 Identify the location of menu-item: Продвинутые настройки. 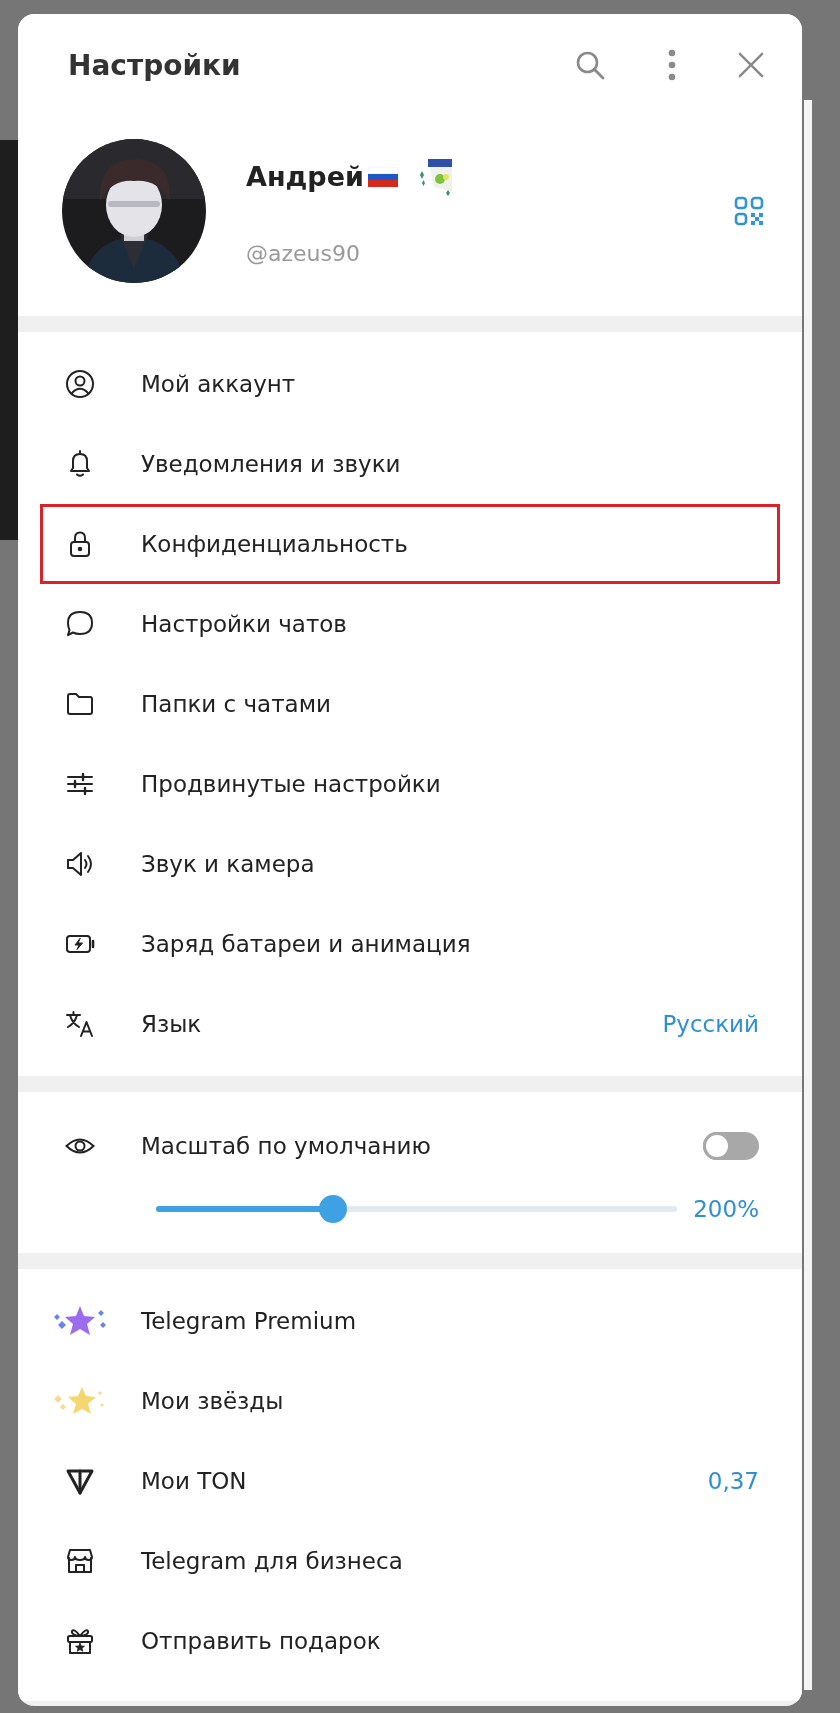
(410, 784).